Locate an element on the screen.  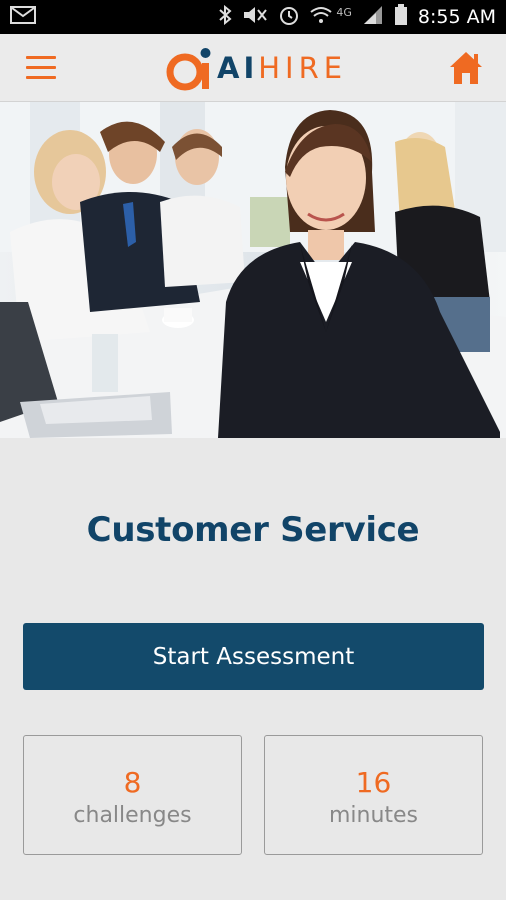
app-logo: AIHIRE is located at coordinates (256, 68).